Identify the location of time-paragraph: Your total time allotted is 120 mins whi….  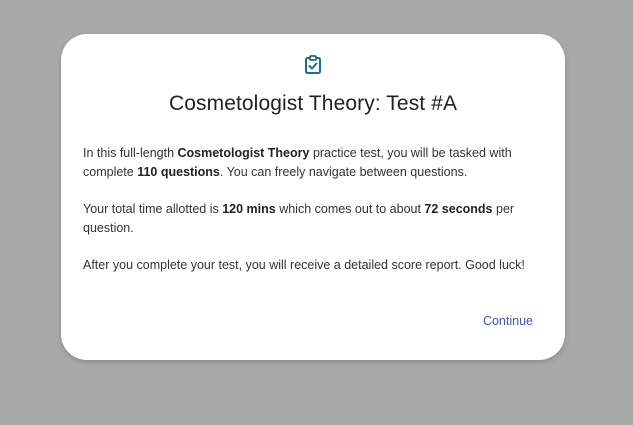
(314, 219).